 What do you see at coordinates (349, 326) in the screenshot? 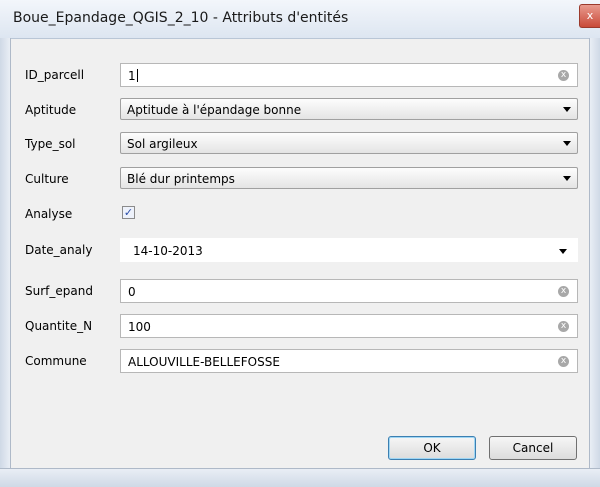
I see `quantite-n-input: 100 x` at bounding box center [349, 326].